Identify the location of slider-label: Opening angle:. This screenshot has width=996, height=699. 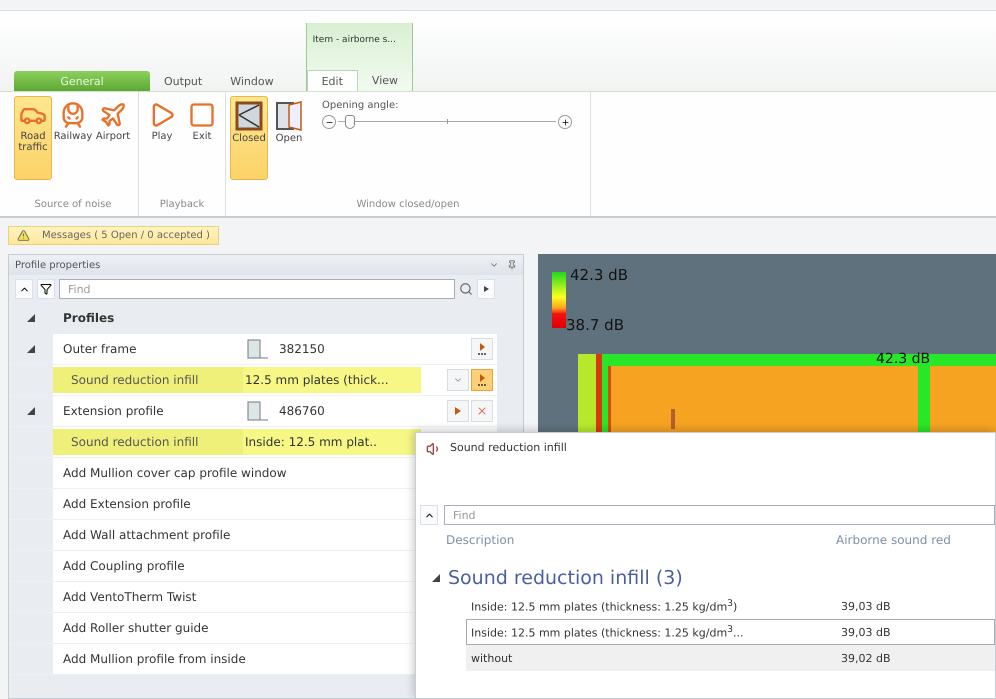
(361, 105).